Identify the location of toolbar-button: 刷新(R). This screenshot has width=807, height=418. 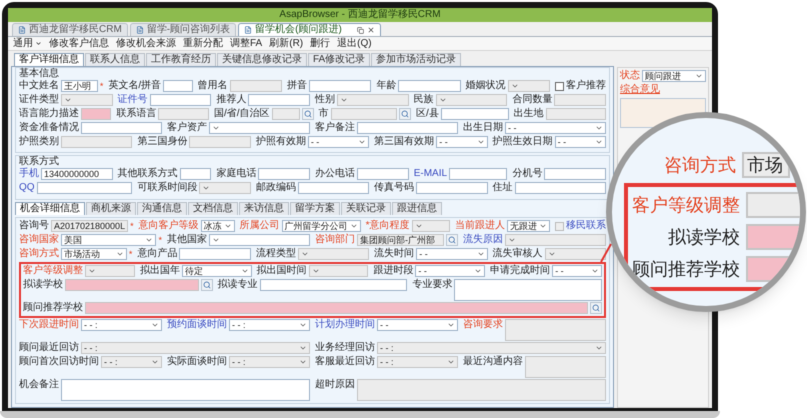
(286, 44).